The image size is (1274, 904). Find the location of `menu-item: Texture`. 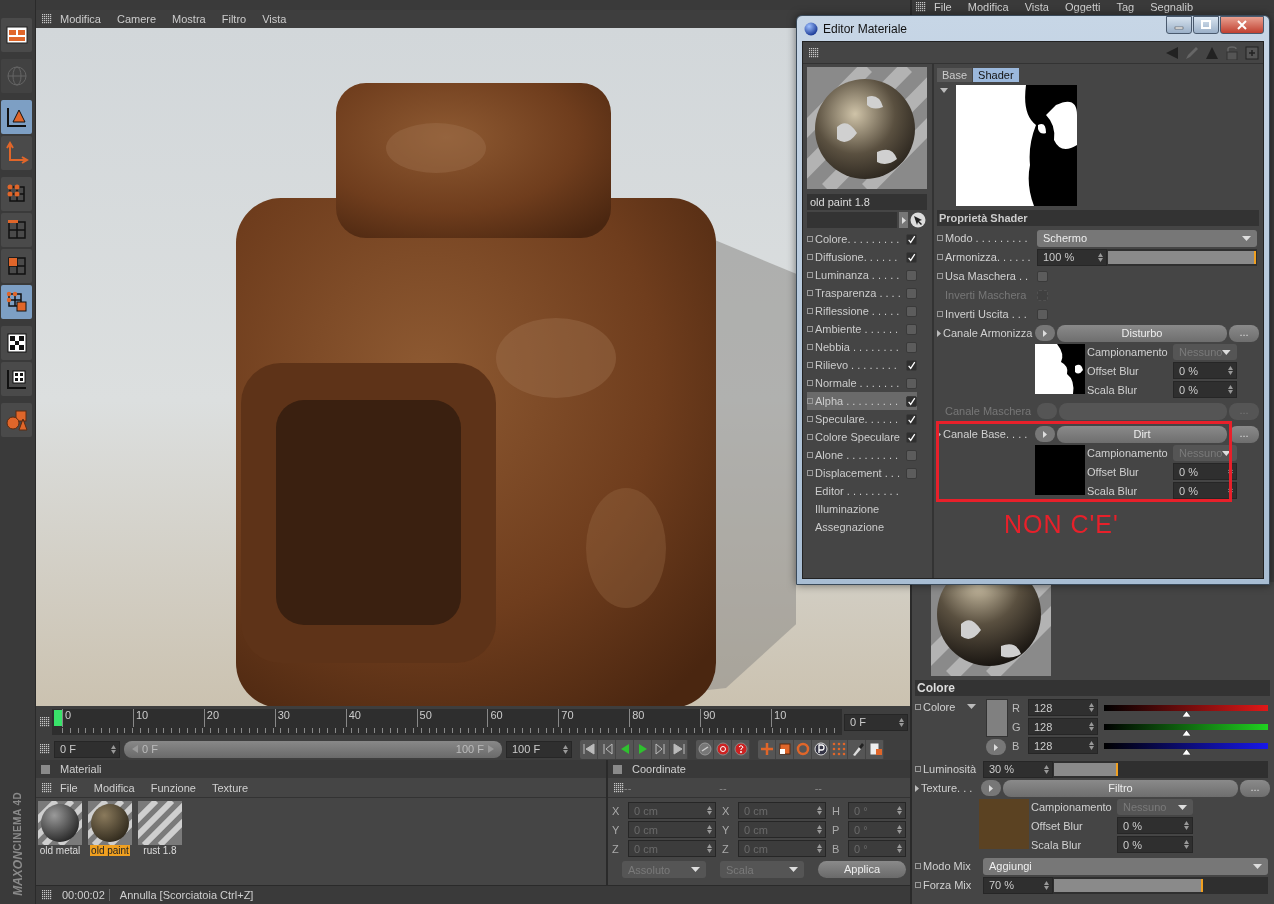

menu-item: Texture is located at coordinates (230, 787).